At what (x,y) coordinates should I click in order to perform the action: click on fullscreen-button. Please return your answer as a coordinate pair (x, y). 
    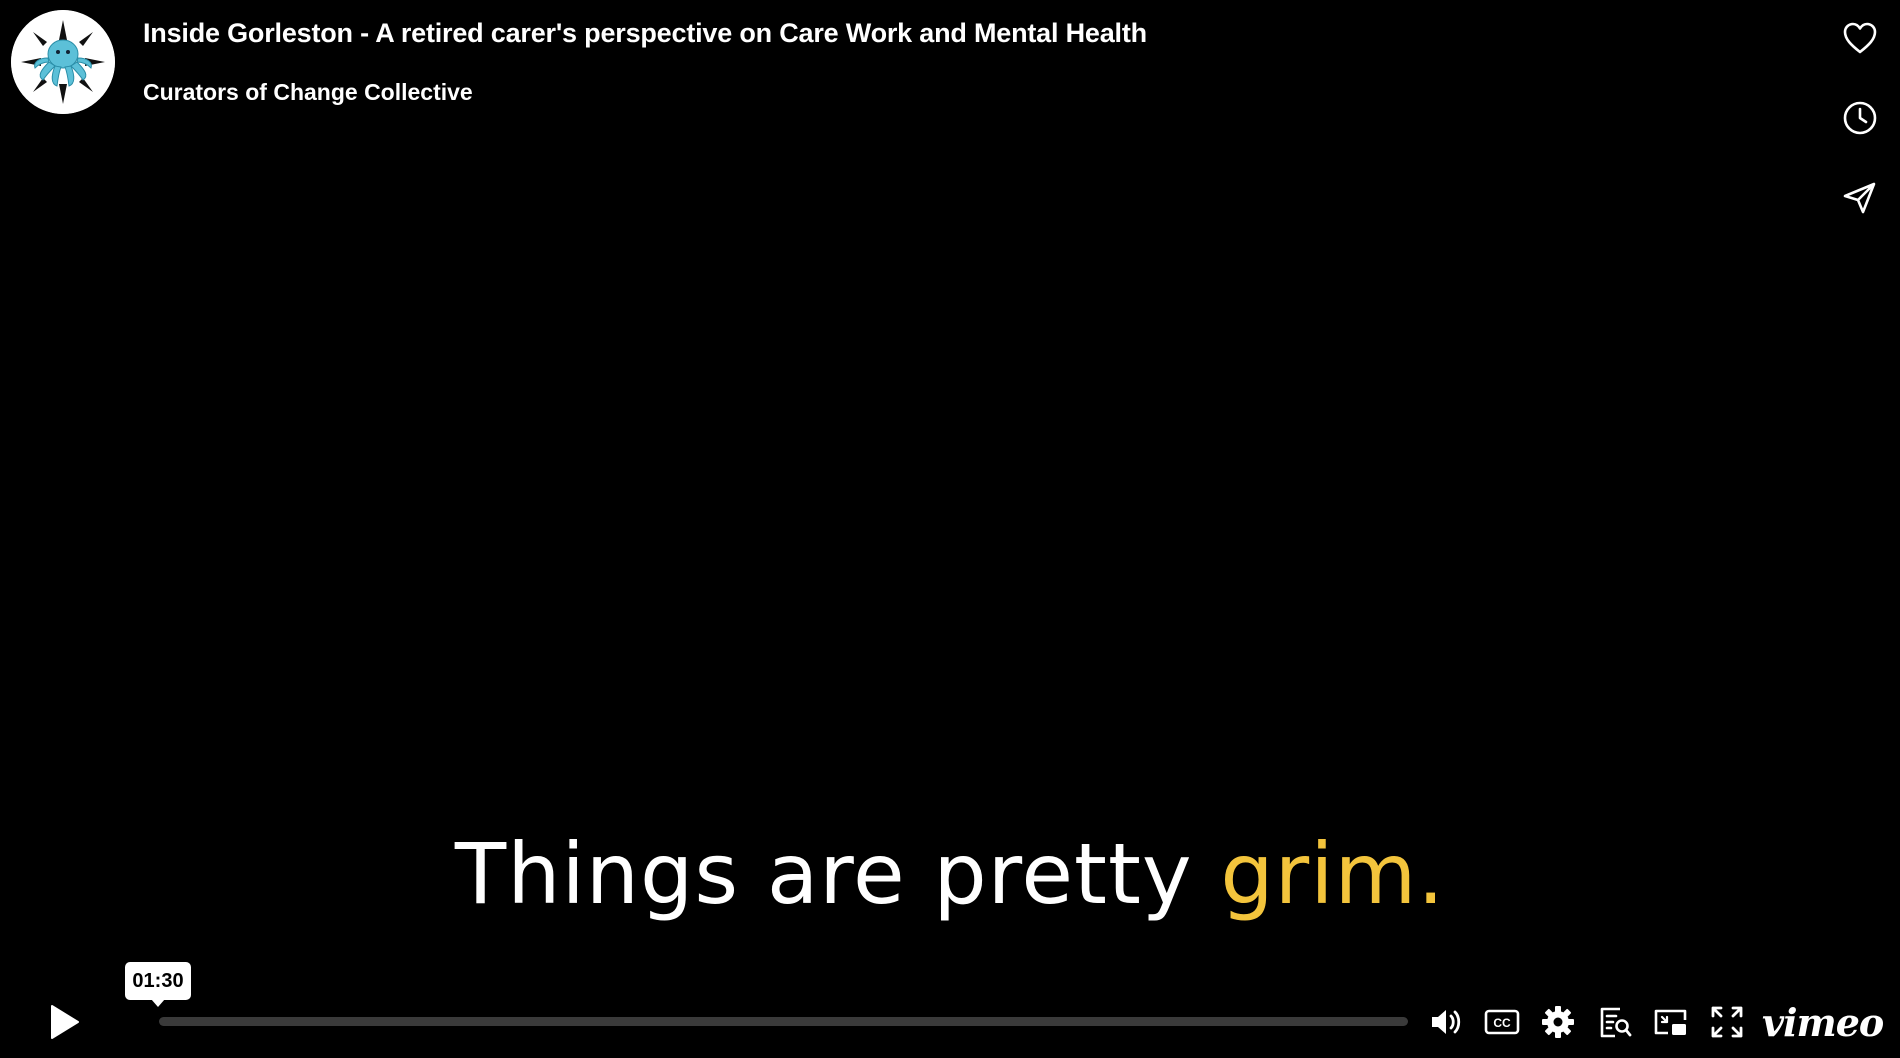
    Looking at the image, I should click on (1727, 1022).